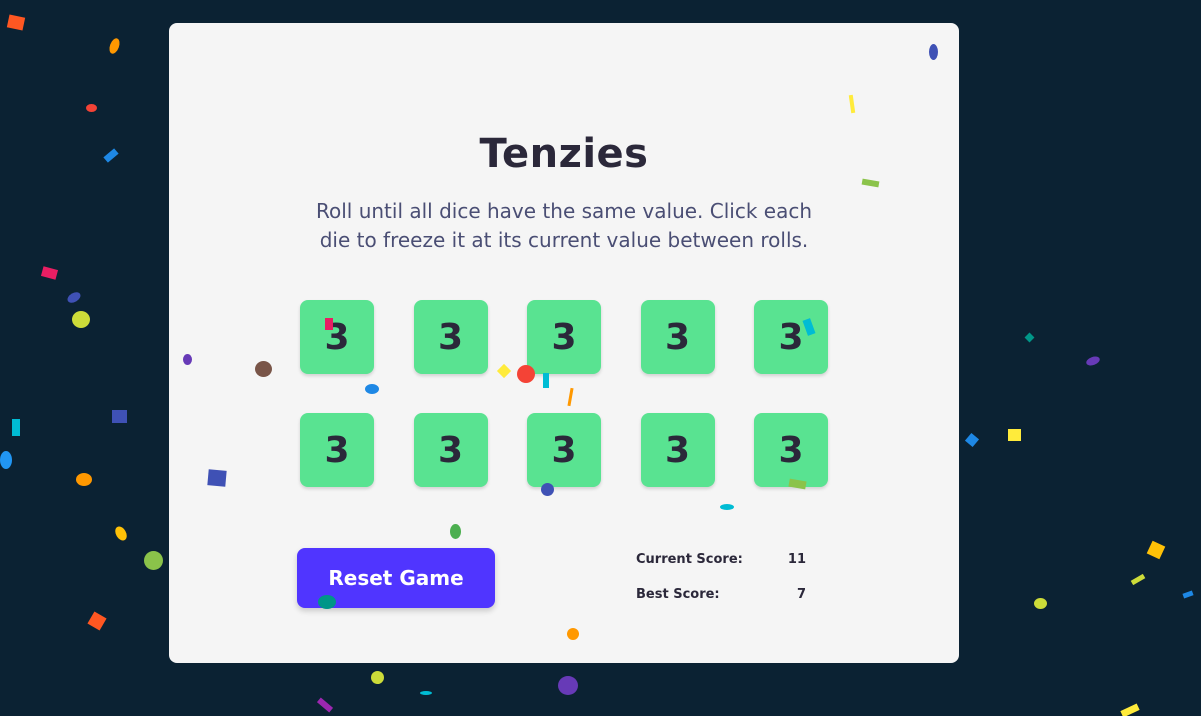 Image resolution: width=1201 pixels, height=716 pixels. I want to click on best-score-value: 7, so click(801, 594).